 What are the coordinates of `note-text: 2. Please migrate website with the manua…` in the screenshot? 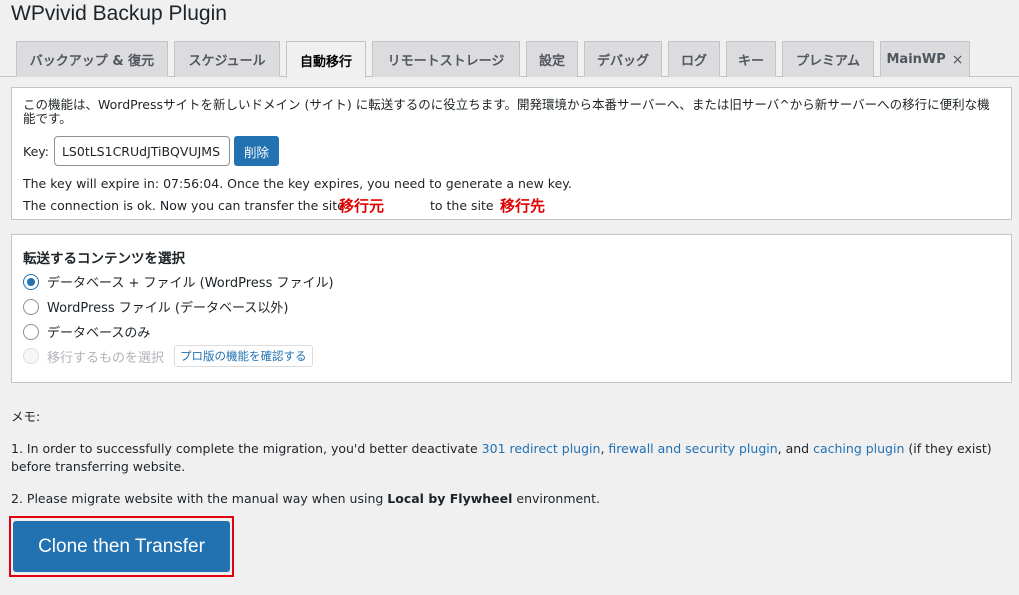 It's located at (199, 498).